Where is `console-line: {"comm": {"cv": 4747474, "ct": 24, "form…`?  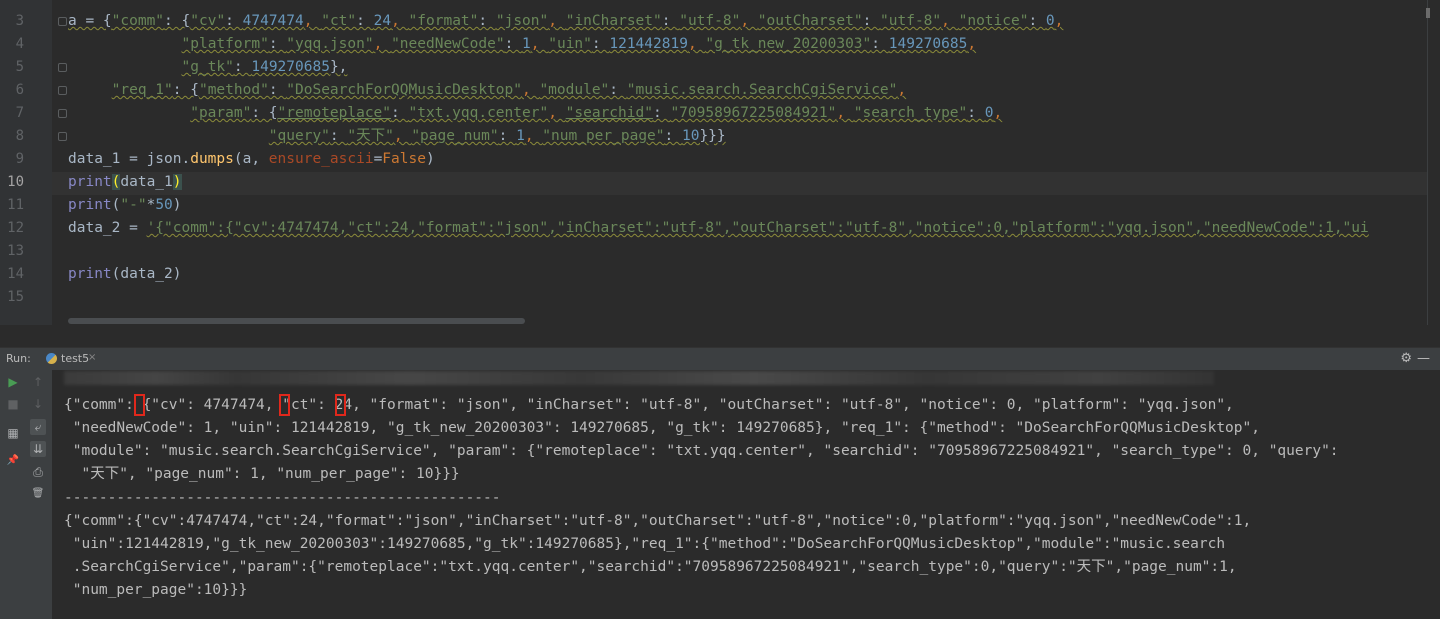
console-line: {"comm": {"cv": 4747474, "ct": 24, "form… is located at coordinates (649, 405).